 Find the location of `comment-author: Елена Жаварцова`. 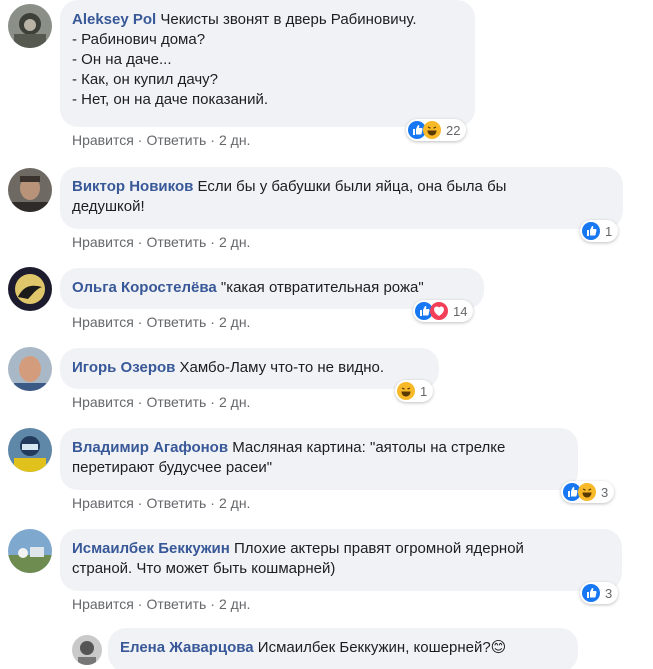

comment-author: Елена Жаварцова is located at coordinates (187, 647).